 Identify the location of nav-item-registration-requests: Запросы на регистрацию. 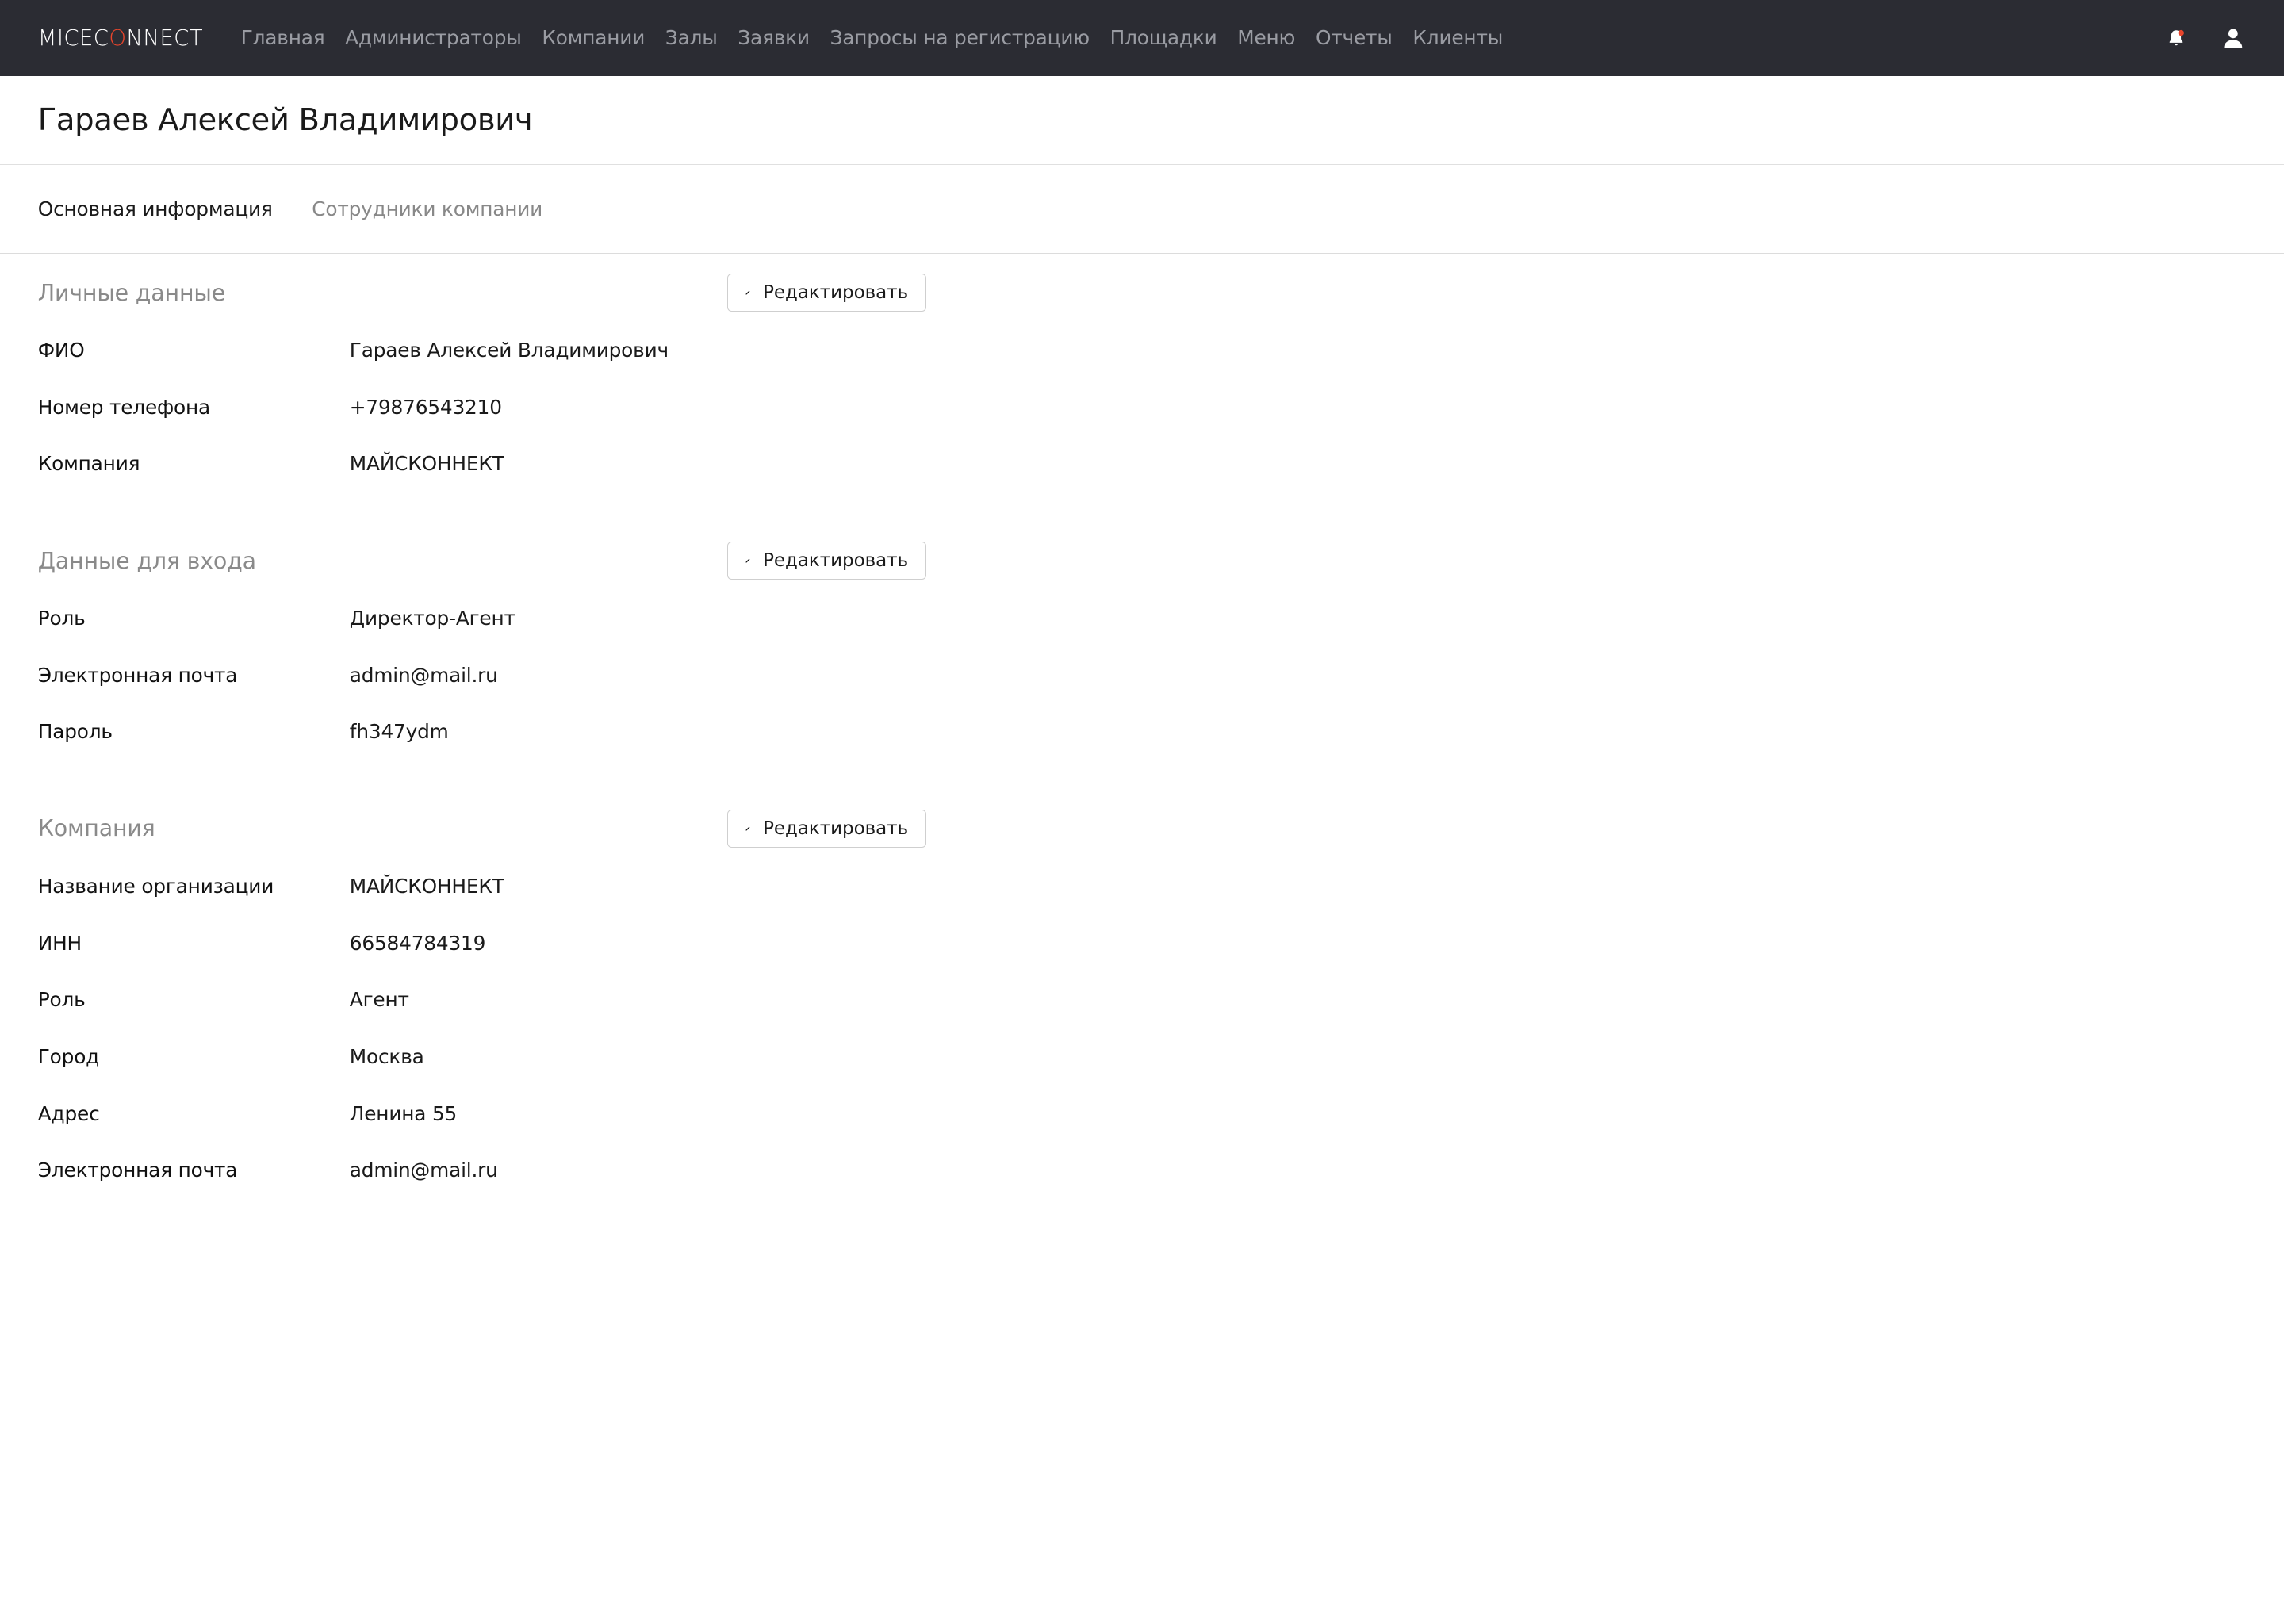
(960, 37).